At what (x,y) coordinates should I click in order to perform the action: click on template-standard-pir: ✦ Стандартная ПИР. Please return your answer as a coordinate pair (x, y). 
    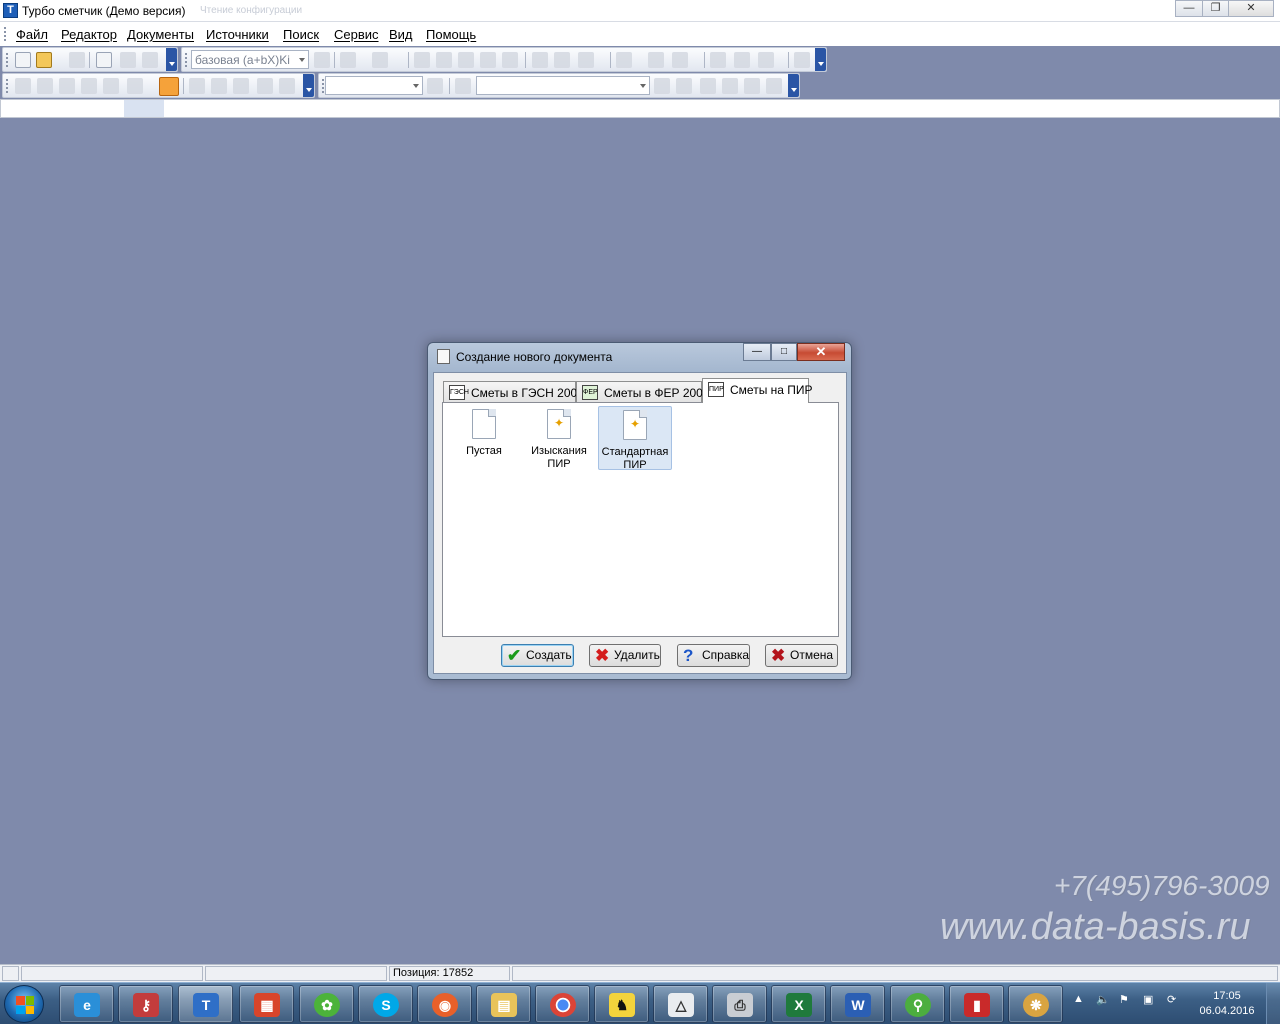
    Looking at the image, I should click on (635, 438).